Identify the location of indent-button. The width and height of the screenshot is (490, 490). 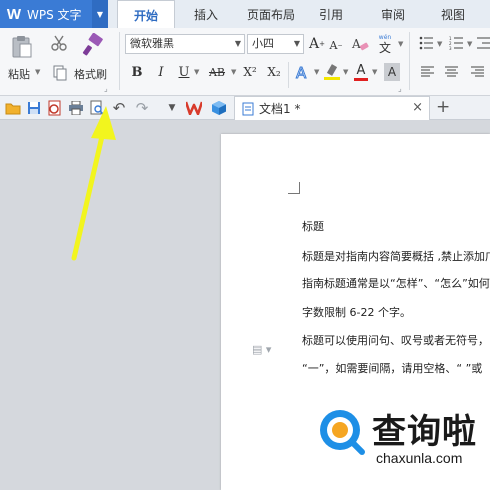
(483, 43).